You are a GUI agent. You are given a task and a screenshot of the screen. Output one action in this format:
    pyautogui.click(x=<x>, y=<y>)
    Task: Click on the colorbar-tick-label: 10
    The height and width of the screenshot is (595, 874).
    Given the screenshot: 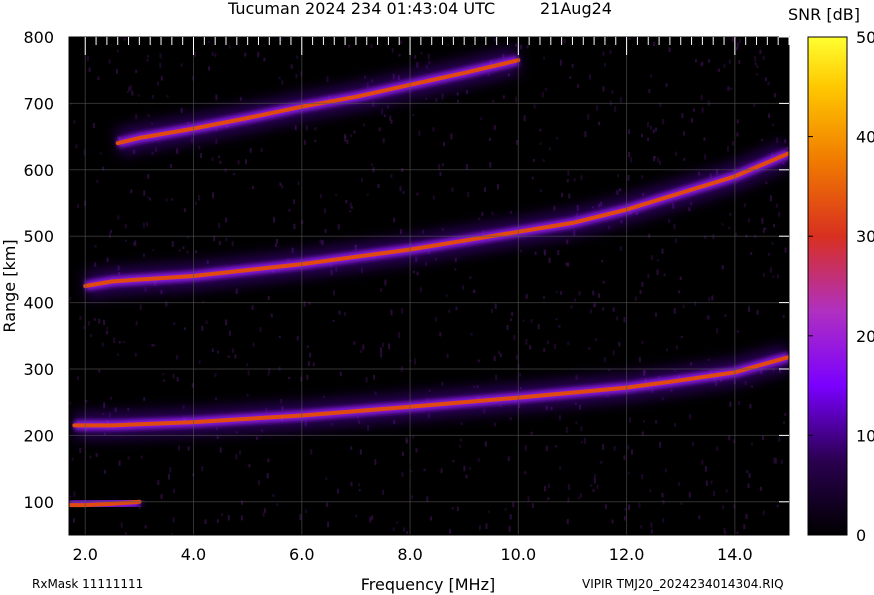 What is the action you would take?
    pyautogui.click(x=865, y=435)
    